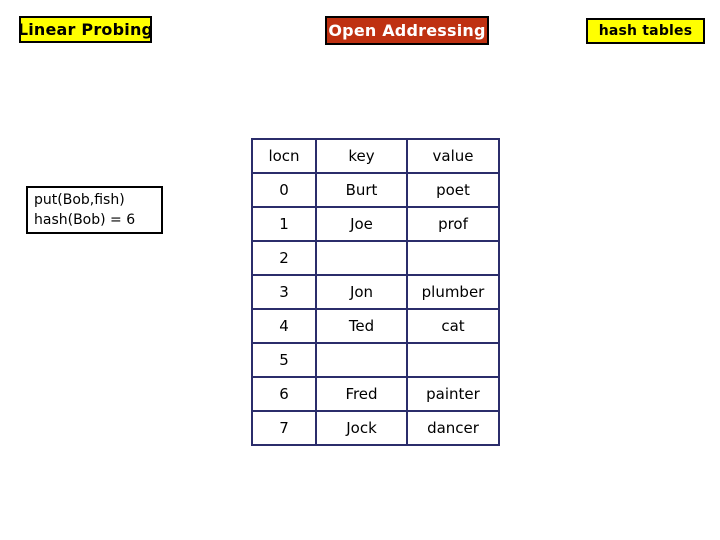 Image resolution: width=720 pixels, height=540 pixels. Describe the element at coordinates (284, 428) in the screenshot. I see `cell-locn: 7` at that location.